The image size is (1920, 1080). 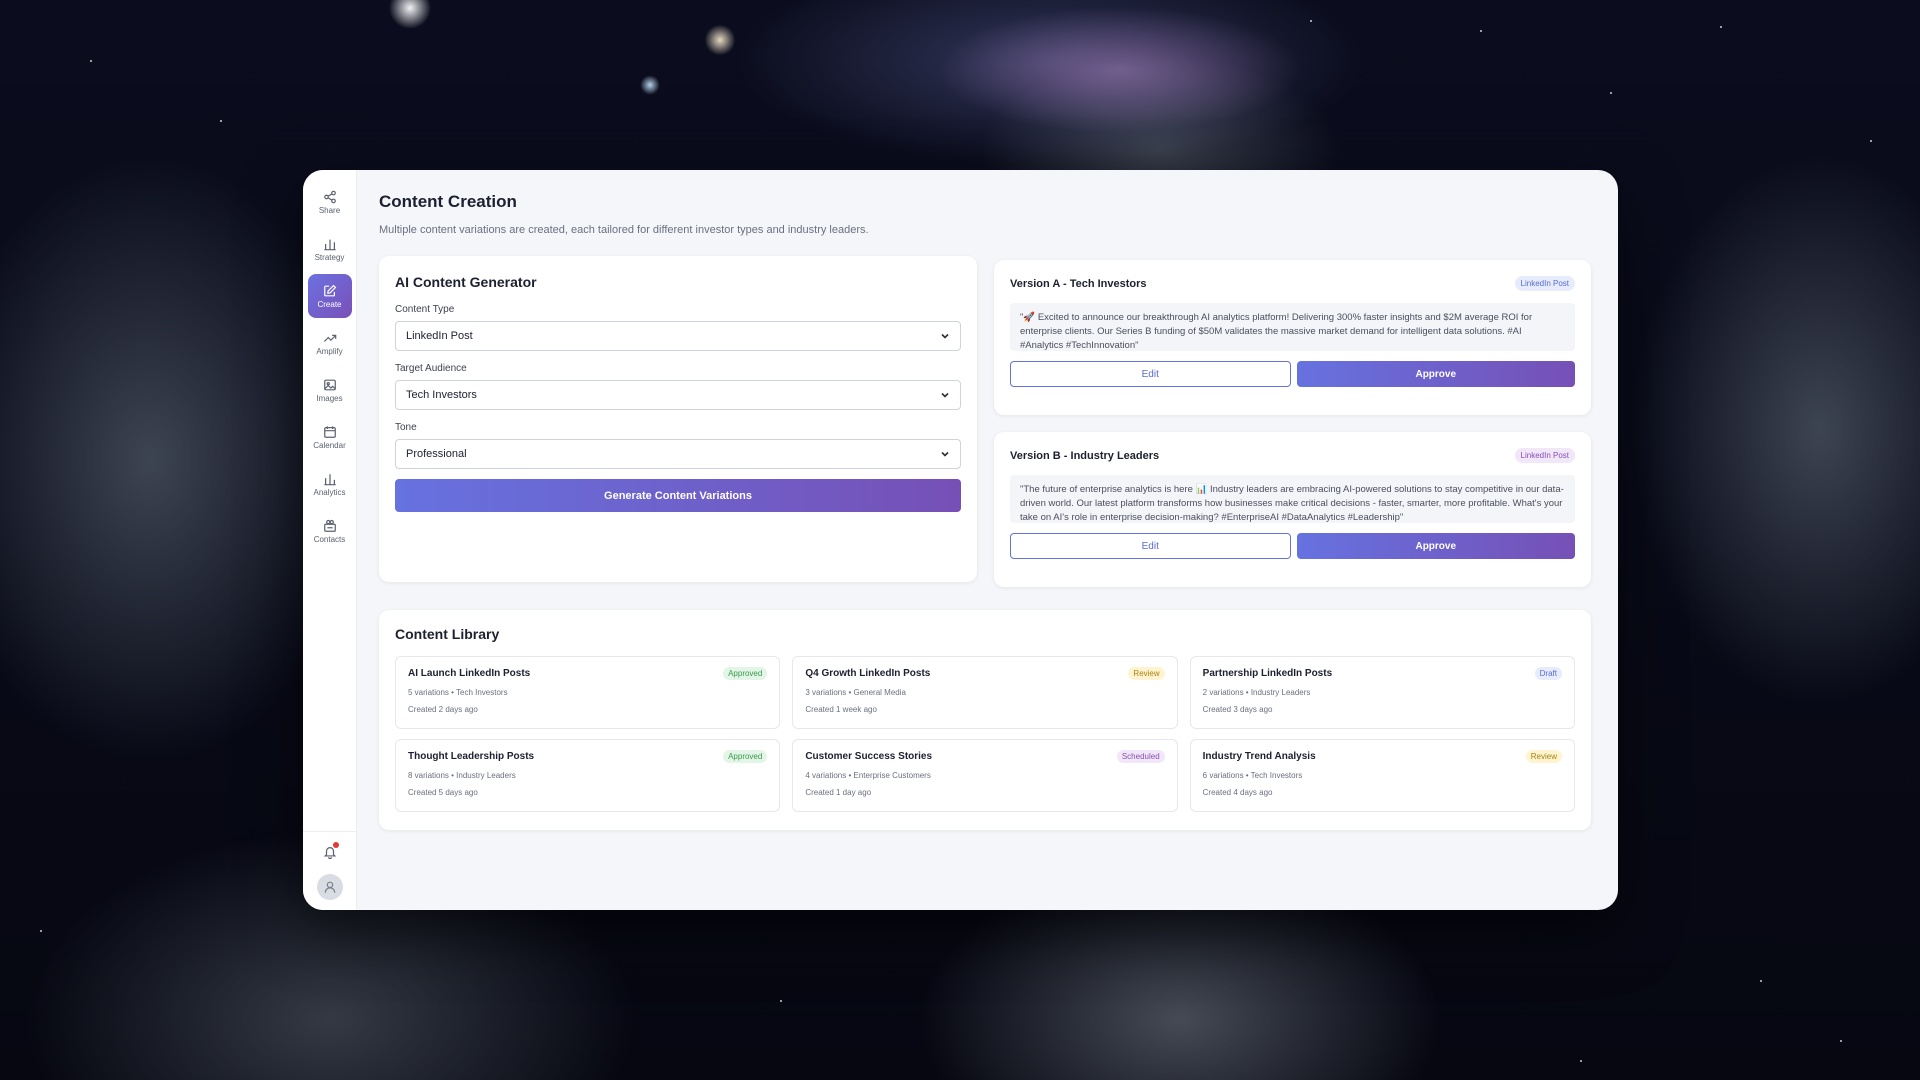 I want to click on trending-up-icon, so click(x=329, y=338).